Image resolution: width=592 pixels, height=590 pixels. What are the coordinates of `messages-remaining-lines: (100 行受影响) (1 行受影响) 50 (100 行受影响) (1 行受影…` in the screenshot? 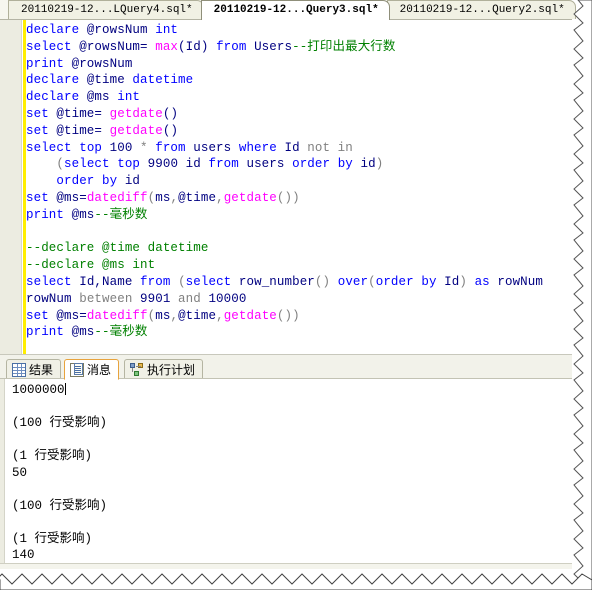 It's located at (60, 489).